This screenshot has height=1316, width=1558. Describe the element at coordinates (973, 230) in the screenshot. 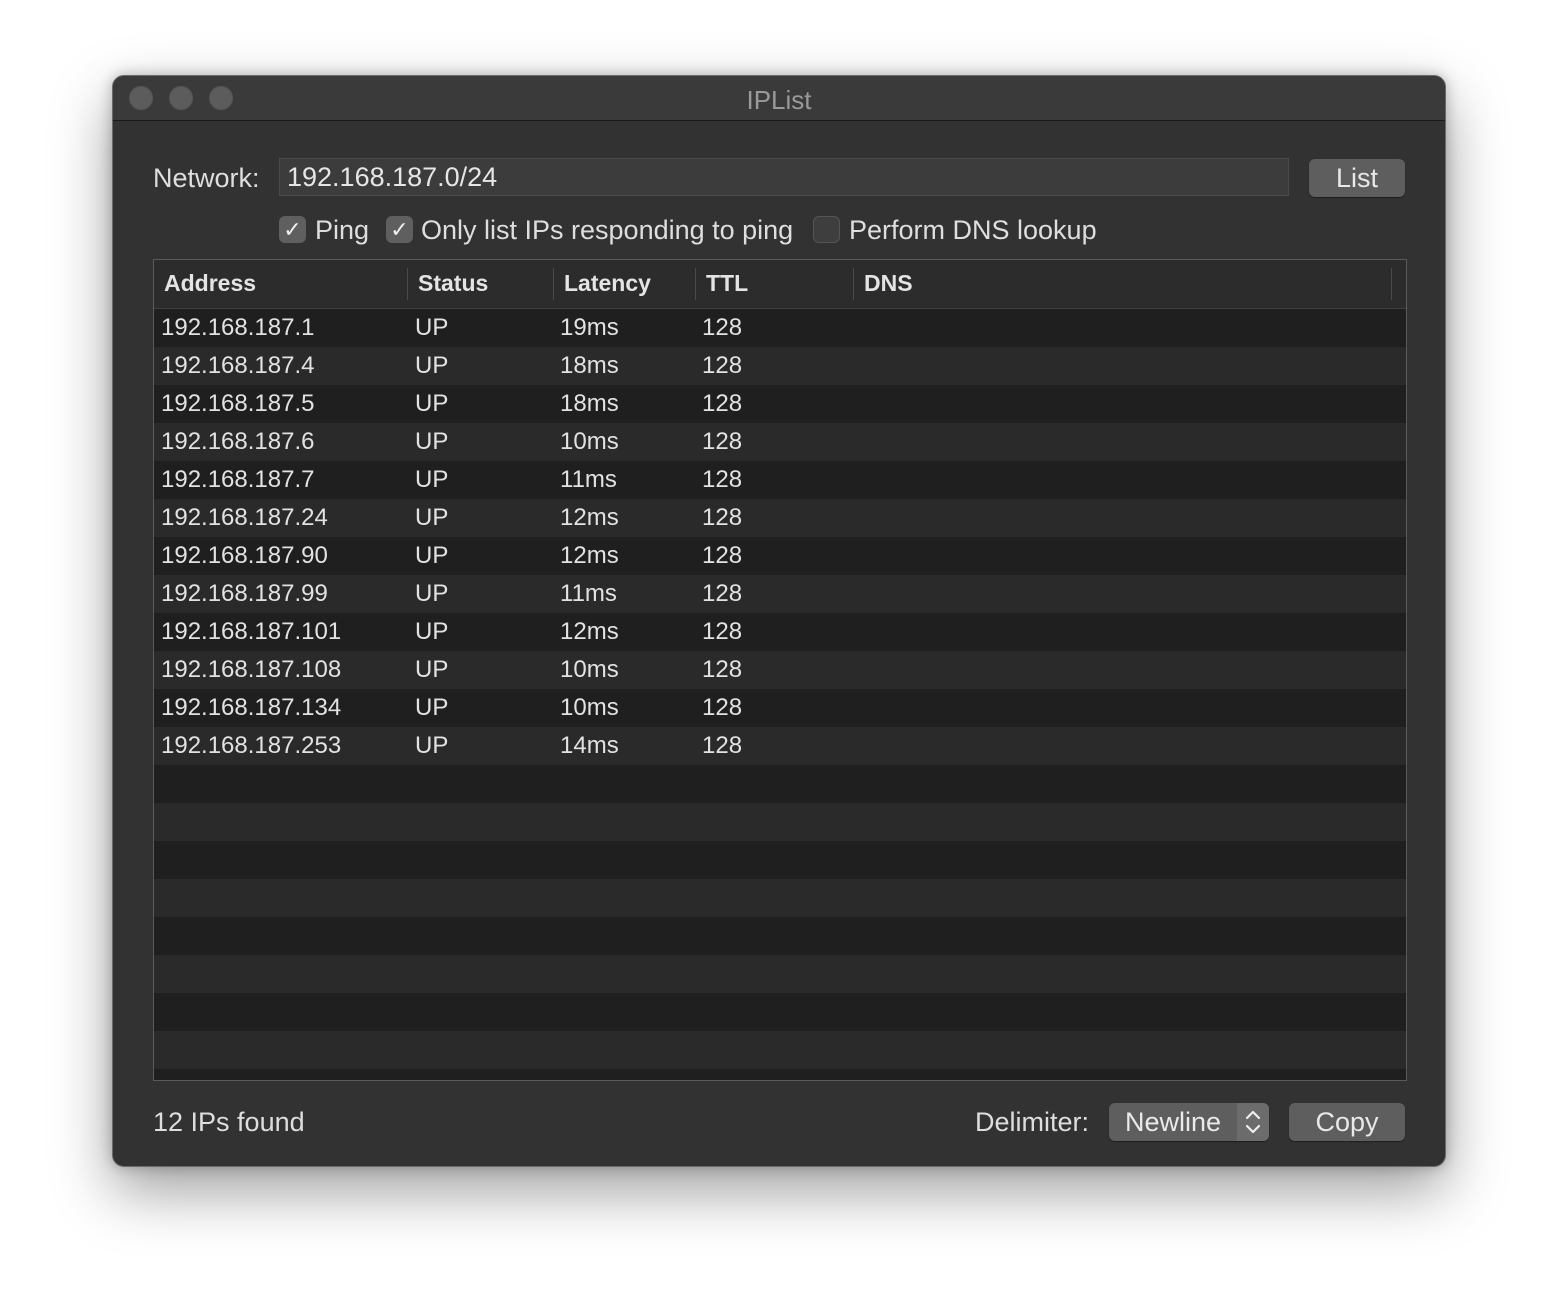

I see `dns-lookup-label: Perform DNS lookup` at that location.